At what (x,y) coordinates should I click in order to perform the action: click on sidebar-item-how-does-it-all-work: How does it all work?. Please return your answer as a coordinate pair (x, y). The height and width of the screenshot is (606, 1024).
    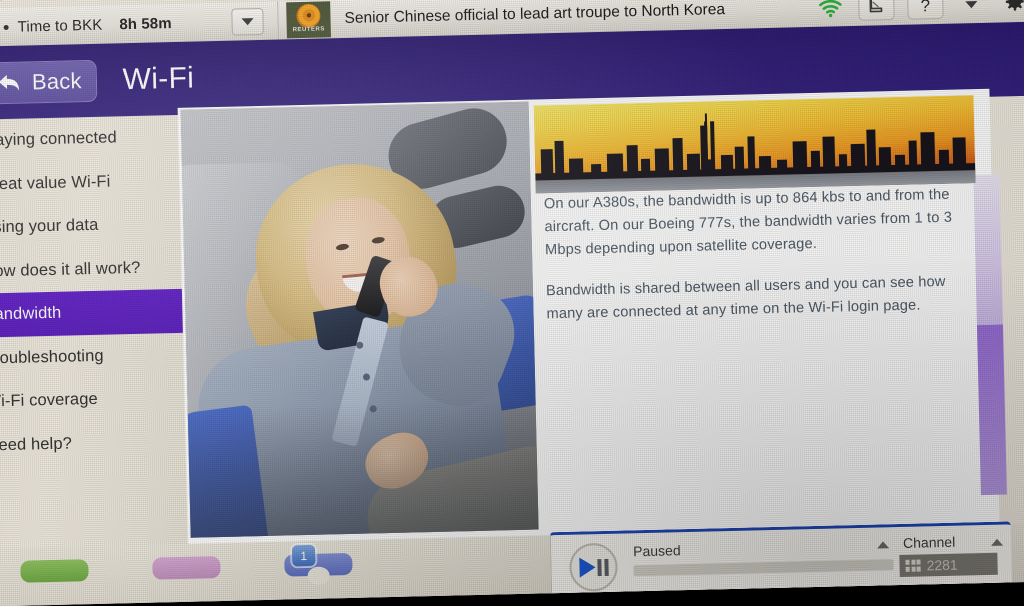
    Looking at the image, I should click on (93, 269).